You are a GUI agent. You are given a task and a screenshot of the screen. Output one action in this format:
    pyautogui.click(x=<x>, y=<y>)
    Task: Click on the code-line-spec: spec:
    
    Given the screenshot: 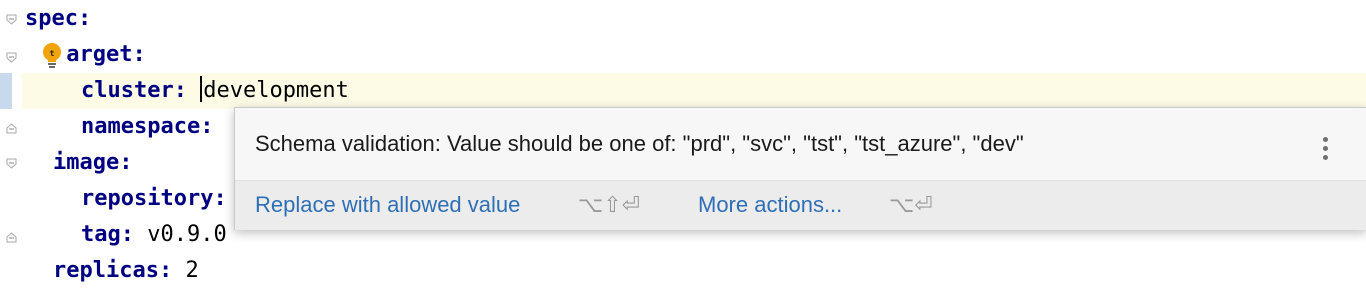 What is the action you would take?
    pyautogui.click(x=58, y=19)
    